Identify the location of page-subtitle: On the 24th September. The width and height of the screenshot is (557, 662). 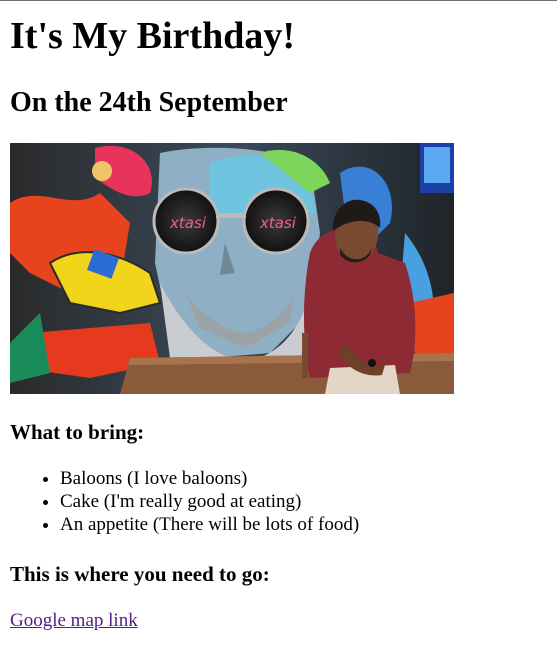
(149, 102).